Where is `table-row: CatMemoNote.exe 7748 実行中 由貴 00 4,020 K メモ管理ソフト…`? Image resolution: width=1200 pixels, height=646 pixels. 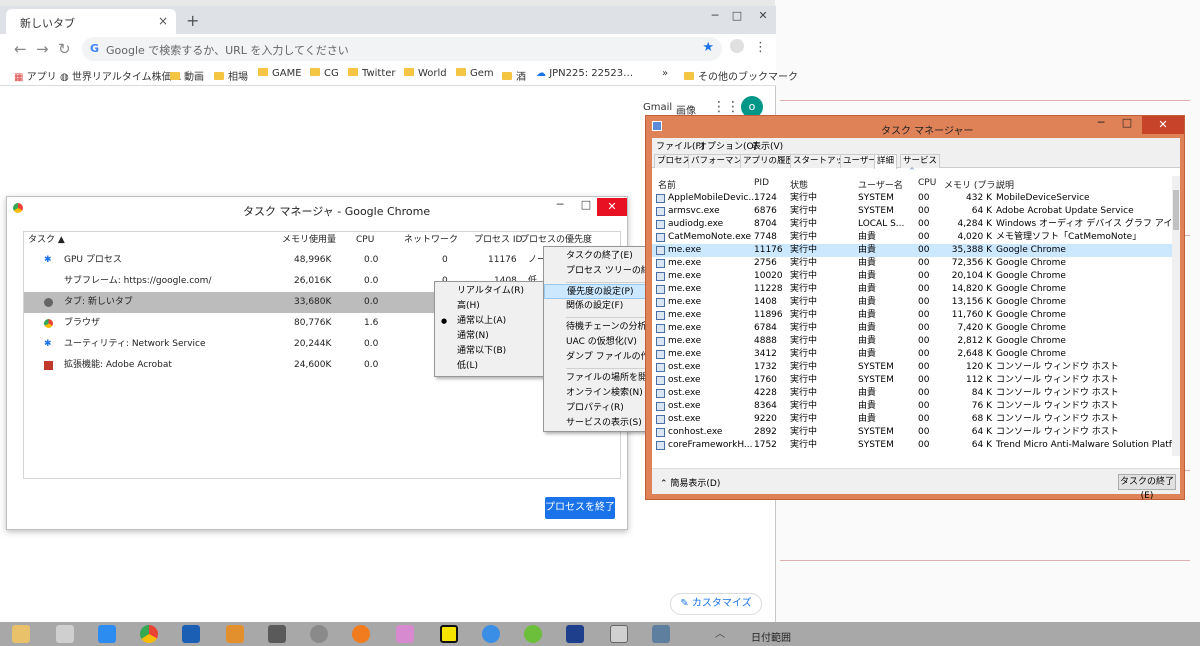 table-row: CatMemoNote.exe 7748 実行中 由貴 00 4,020 K メモ管理ソフト… is located at coordinates (912, 237).